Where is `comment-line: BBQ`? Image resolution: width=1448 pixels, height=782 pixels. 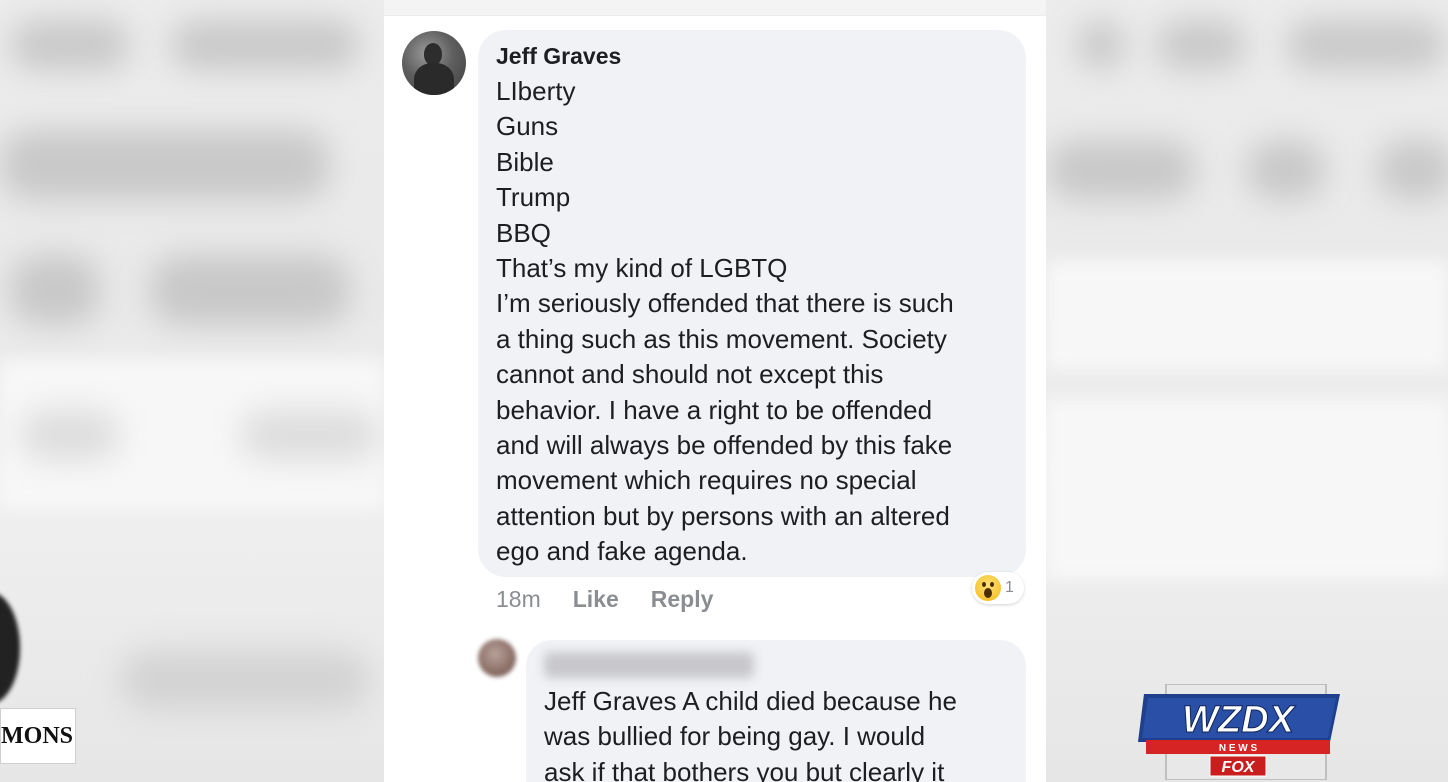 comment-line: BBQ is located at coordinates (523, 232).